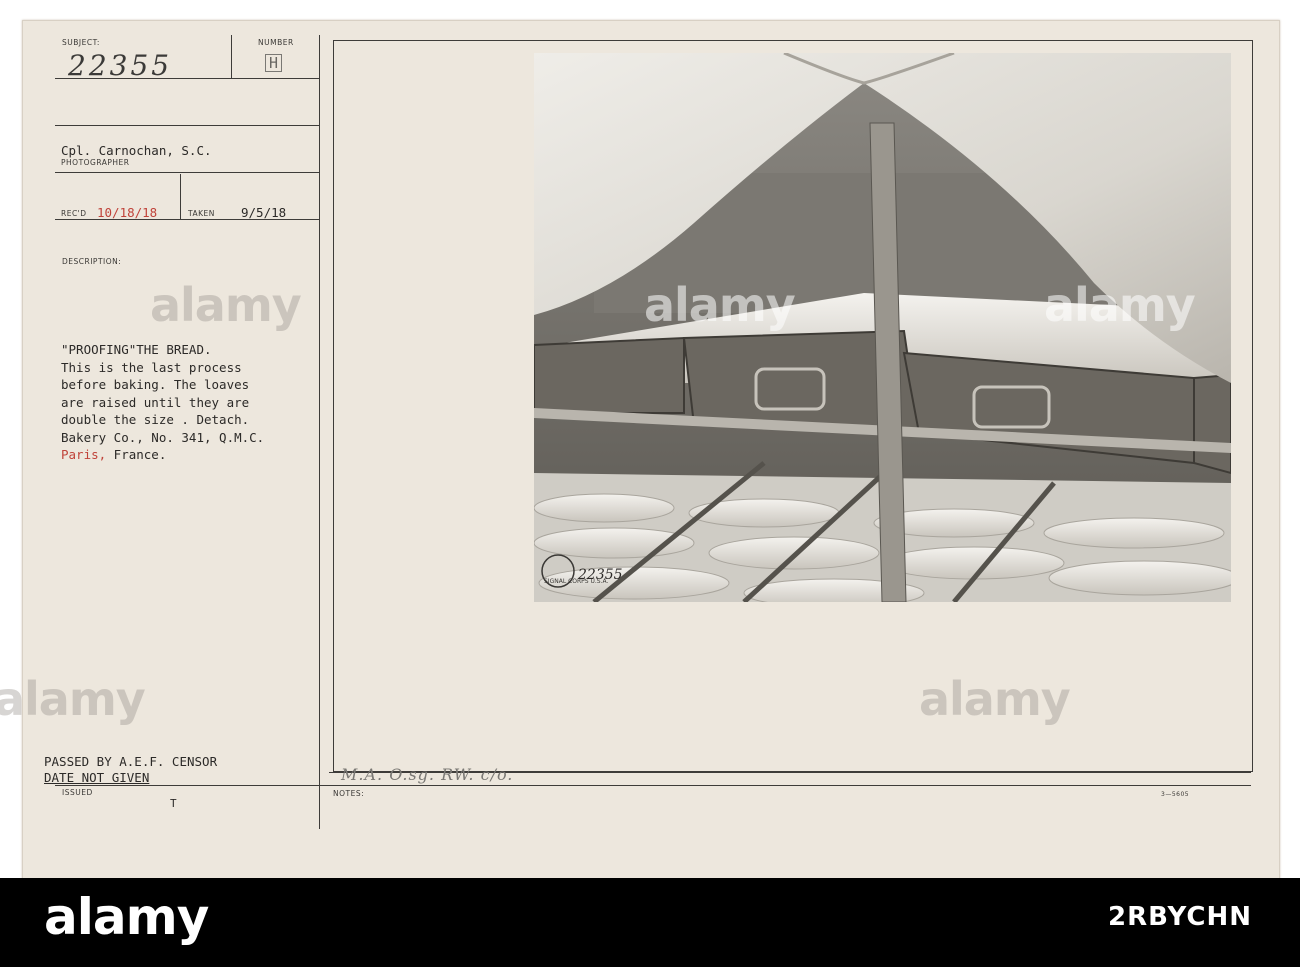 The width and height of the screenshot is (1300, 967). What do you see at coordinates (427, 774) in the screenshot?
I see `notes-handwriting: M.A. O.sg. RW. c/o.` at bounding box center [427, 774].